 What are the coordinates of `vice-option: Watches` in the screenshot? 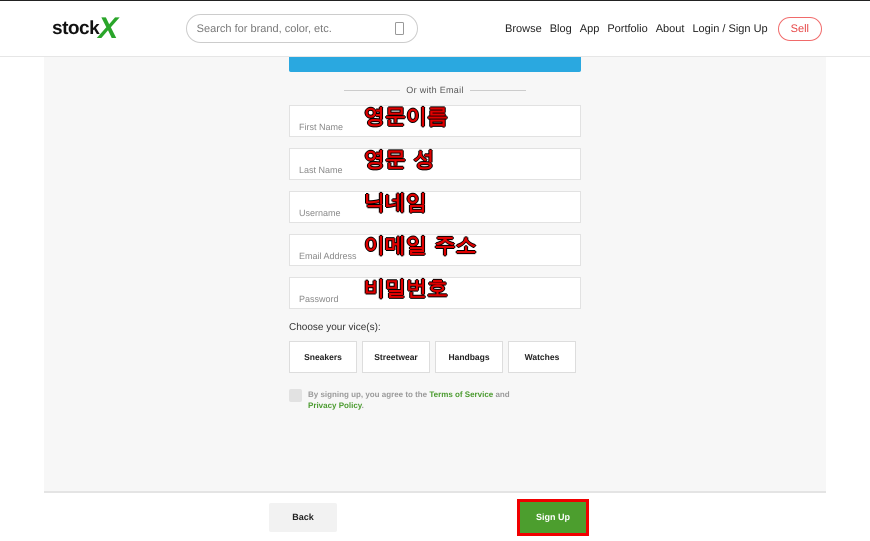 It's located at (542, 357).